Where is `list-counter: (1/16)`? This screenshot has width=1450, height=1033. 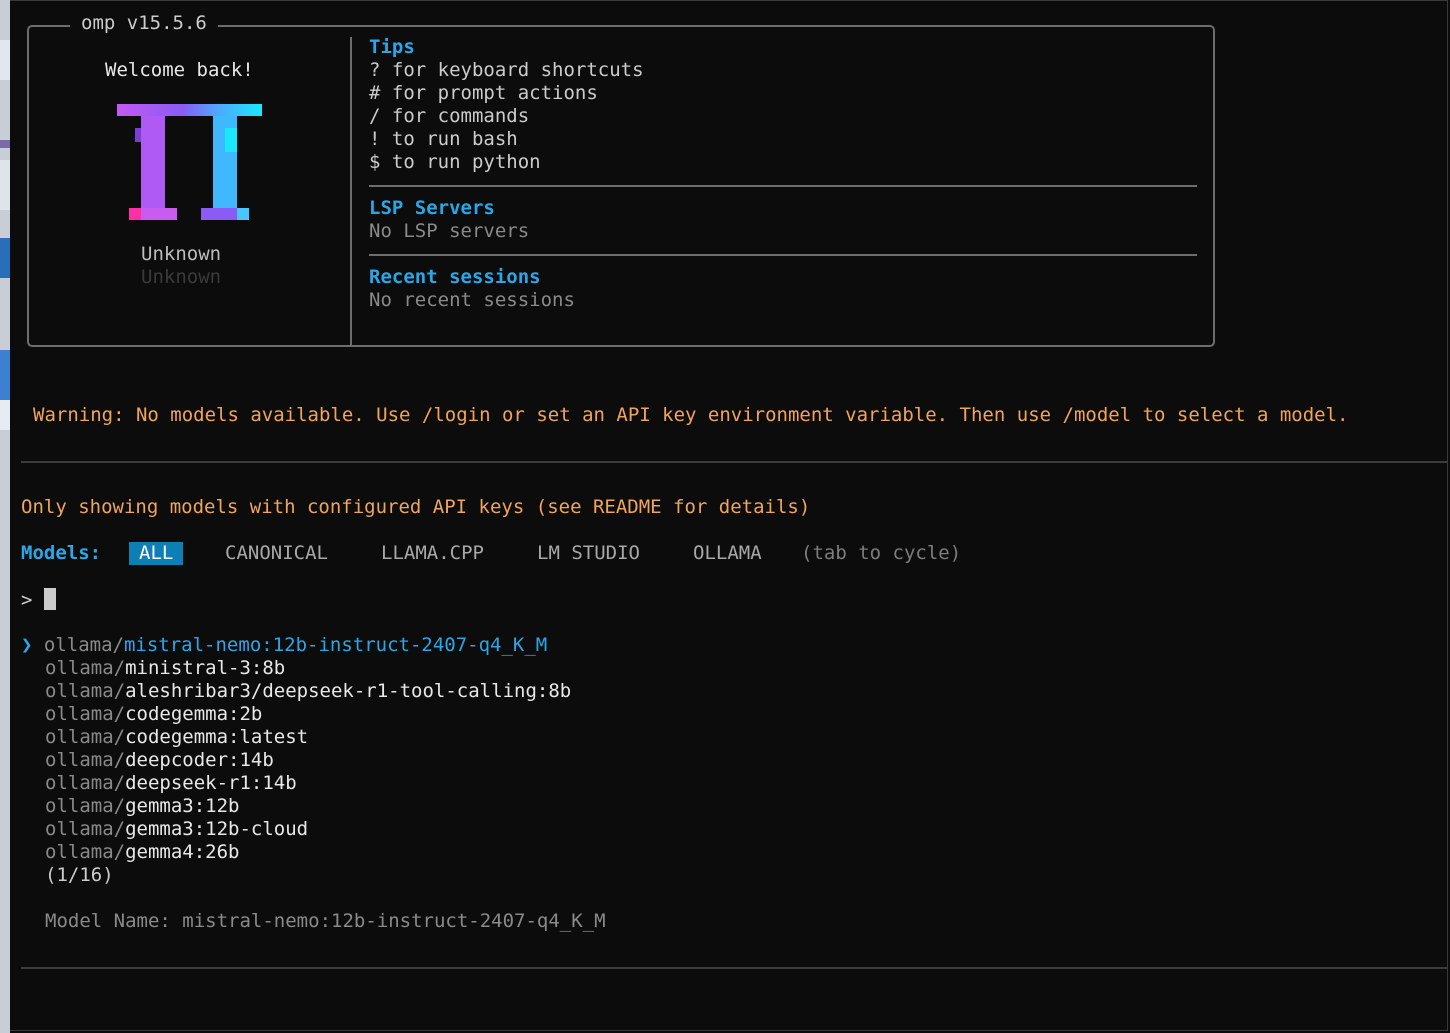
list-counter: (1/16) is located at coordinates (79, 875).